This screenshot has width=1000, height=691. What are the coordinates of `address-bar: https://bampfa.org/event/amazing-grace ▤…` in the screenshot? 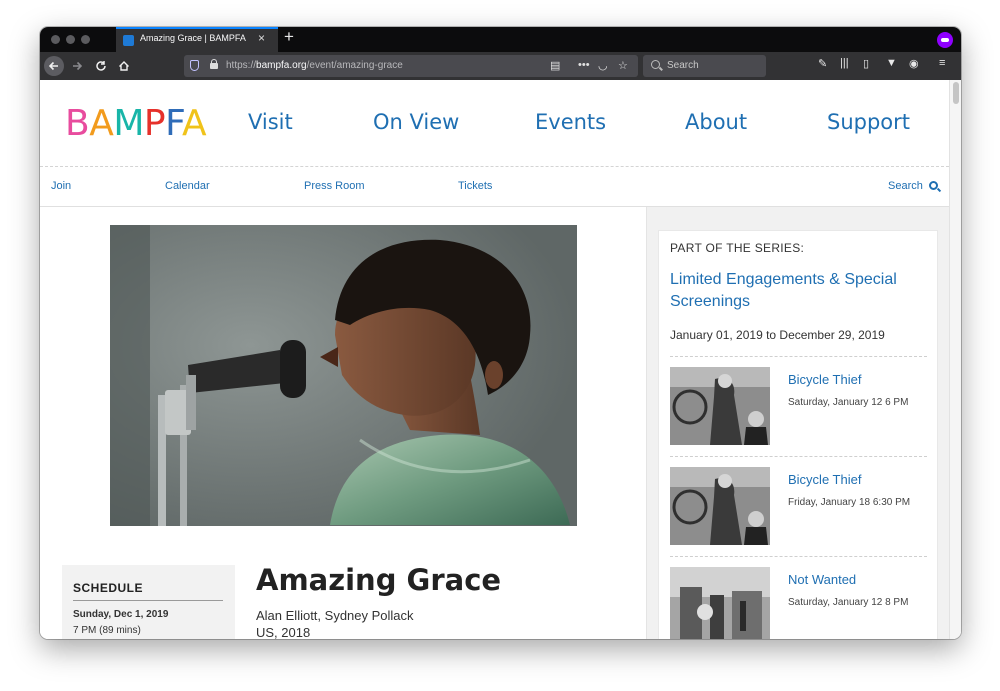 It's located at (411, 66).